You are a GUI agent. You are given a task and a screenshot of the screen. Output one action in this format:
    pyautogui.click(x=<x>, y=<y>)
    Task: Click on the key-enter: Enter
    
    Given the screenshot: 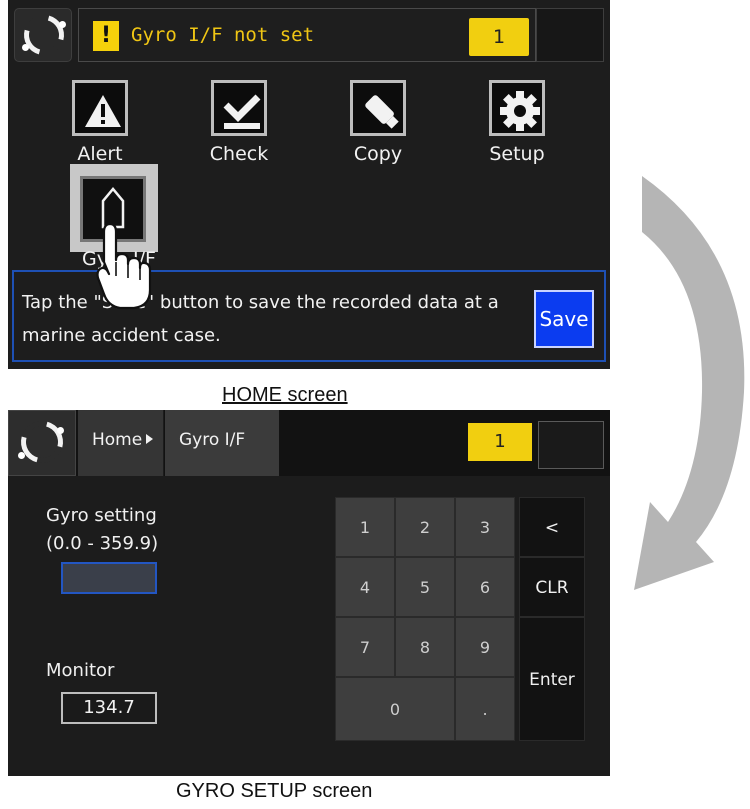 What is the action you would take?
    pyautogui.click(x=552, y=679)
    